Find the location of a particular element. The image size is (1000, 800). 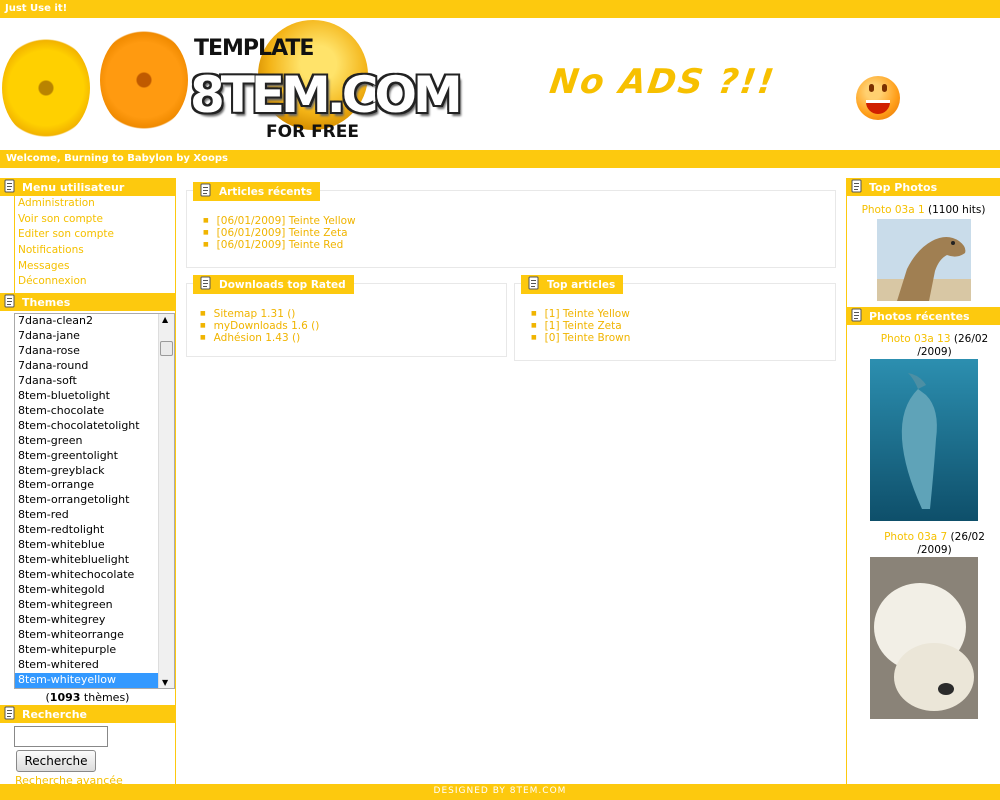

scroll-up-icon: ▲ is located at coordinates (165, 319).